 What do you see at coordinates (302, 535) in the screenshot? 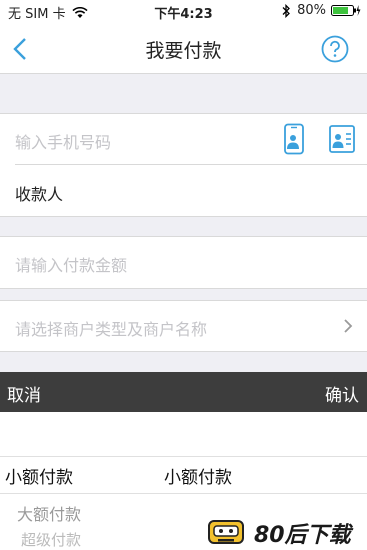
I see `watermark-text: 80后下载` at bounding box center [302, 535].